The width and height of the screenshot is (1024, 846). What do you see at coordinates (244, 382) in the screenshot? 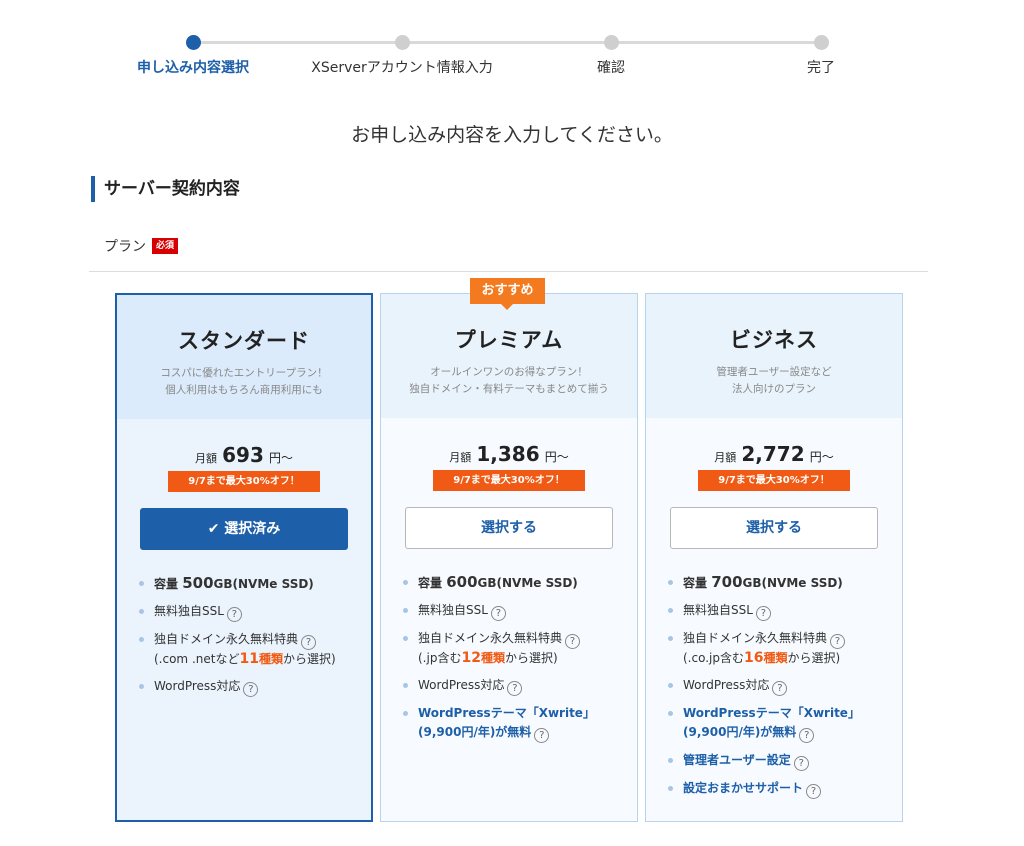
I see `plan-description: コスパに優れたエントリープラン！ 個人利用はもちろん商用利用にも` at bounding box center [244, 382].